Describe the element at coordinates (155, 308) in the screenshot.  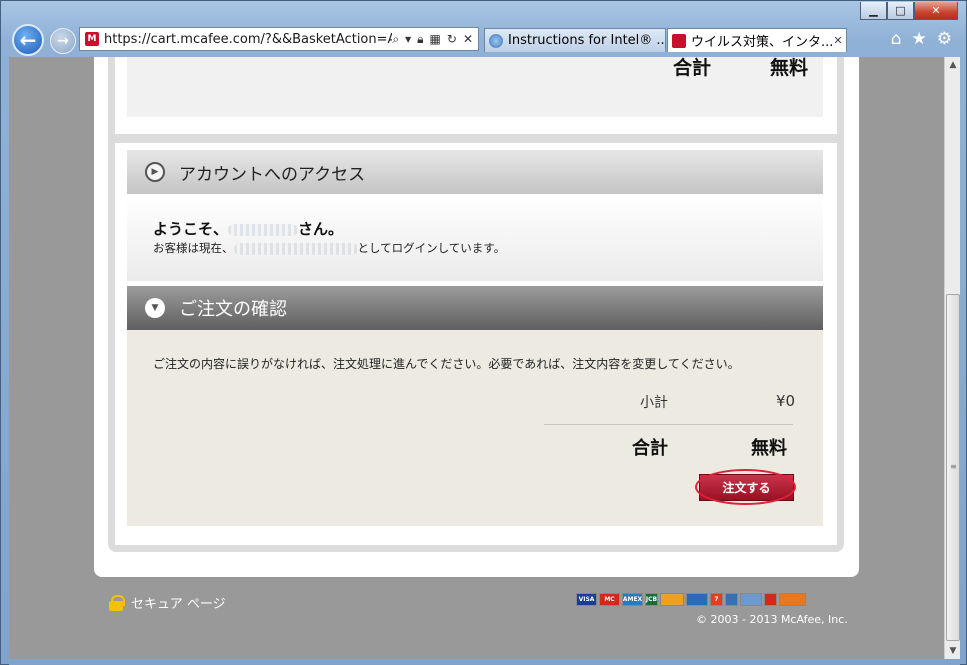
I see `collapse-arrow-icon: ▼` at that location.